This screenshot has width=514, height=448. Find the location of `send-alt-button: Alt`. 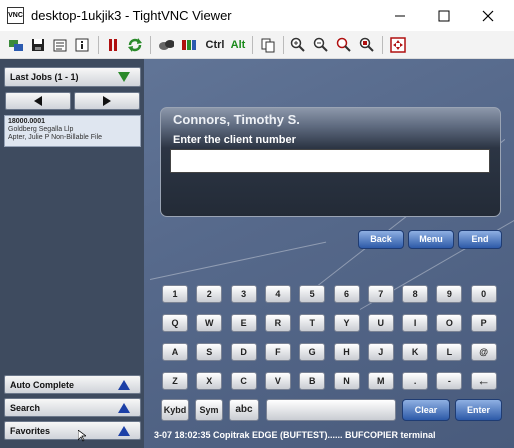

send-alt-button: Alt is located at coordinates (238, 45).